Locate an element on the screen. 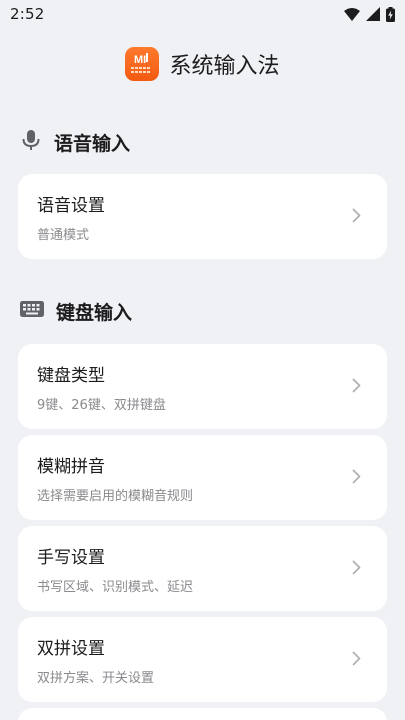  section-header-voice: 语音输入 is located at coordinates (75, 142).